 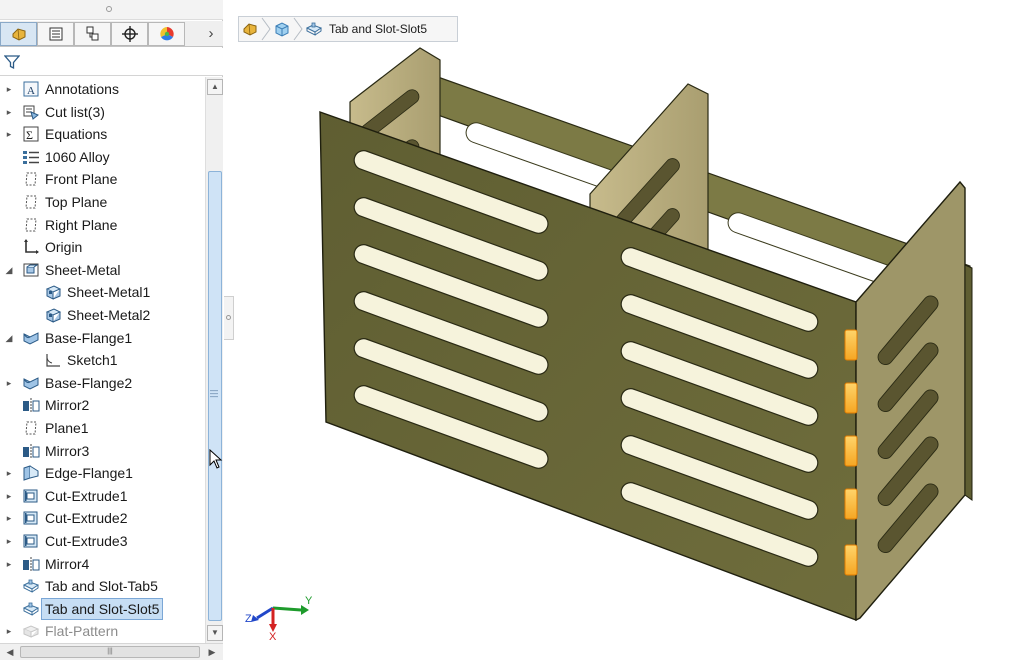 What do you see at coordinates (109, 292) in the screenshot?
I see `tree-item-label: Sheet-Metal1` at bounding box center [109, 292].